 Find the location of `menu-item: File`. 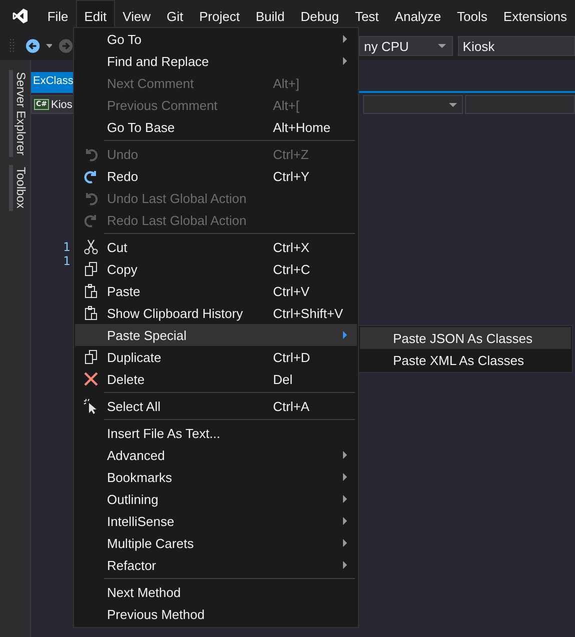

menu-item: File is located at coordinates (57, 16).